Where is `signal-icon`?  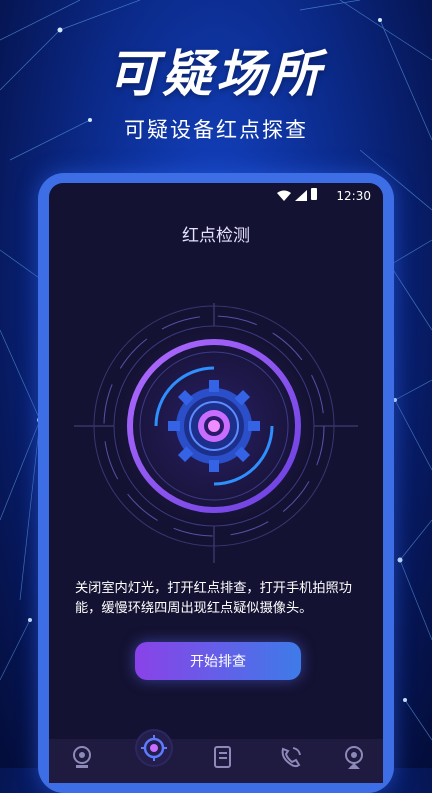
signal-icon is located at coordinates (301, 195).